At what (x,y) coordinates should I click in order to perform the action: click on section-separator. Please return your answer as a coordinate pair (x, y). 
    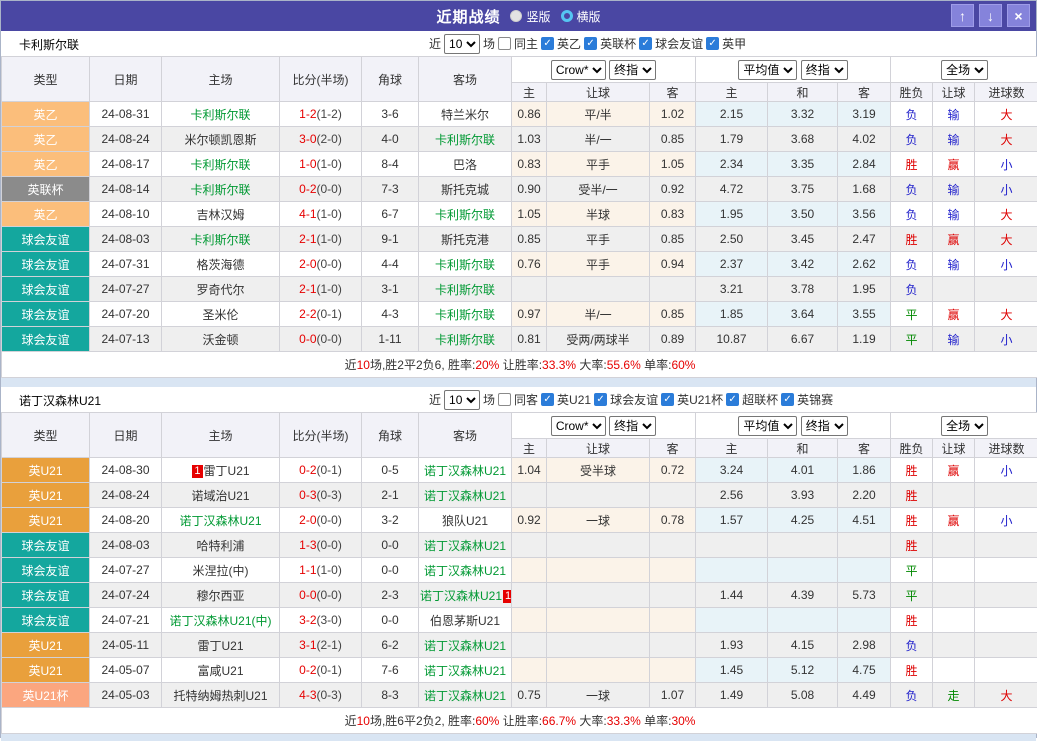
    Looking at the image, I should click on (518, 382).